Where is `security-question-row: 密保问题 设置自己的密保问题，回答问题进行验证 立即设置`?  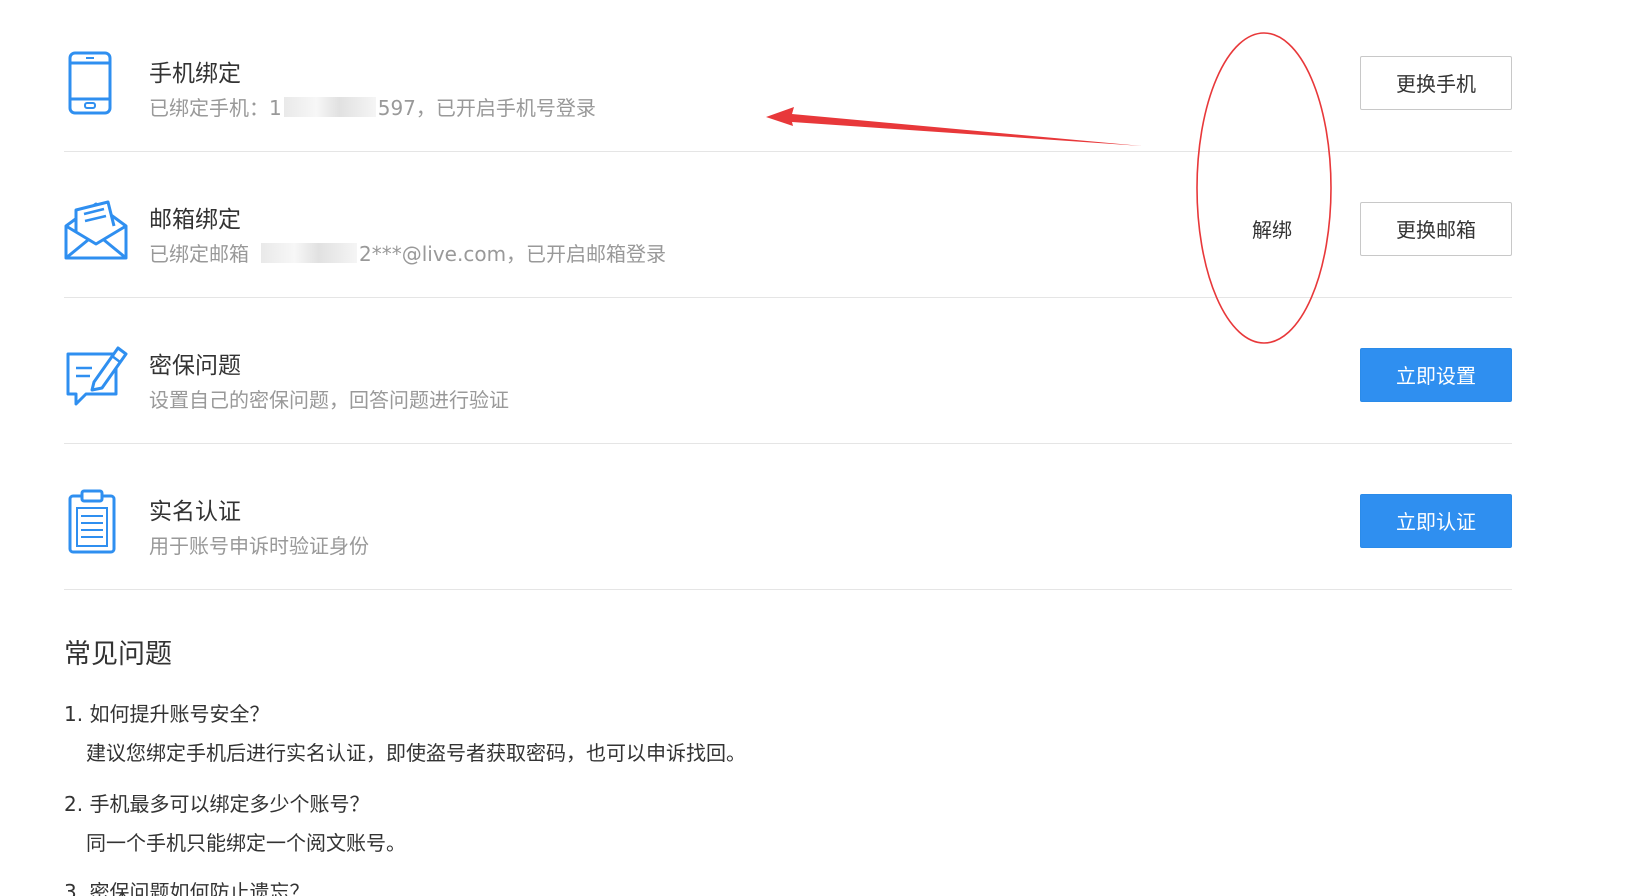
security-question-row: 密保问题 设置自己的密保问题，回答问题进行验证 立即设置 is located at coordinates (788, 371).